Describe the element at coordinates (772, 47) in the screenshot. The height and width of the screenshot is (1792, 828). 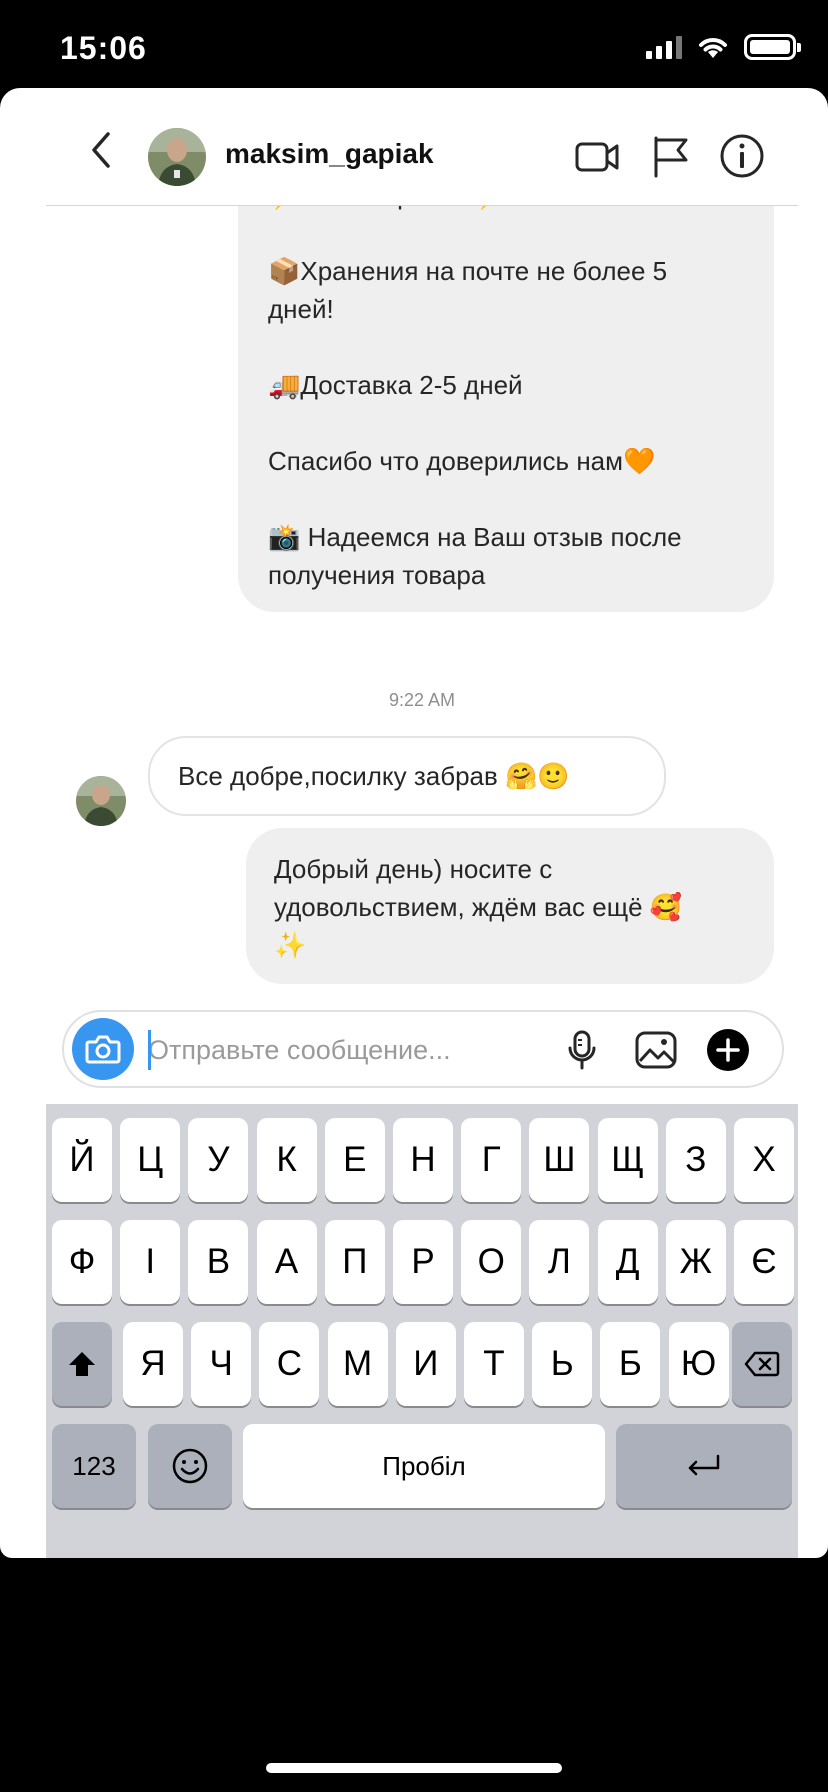
I see `battery-icon` at that location.